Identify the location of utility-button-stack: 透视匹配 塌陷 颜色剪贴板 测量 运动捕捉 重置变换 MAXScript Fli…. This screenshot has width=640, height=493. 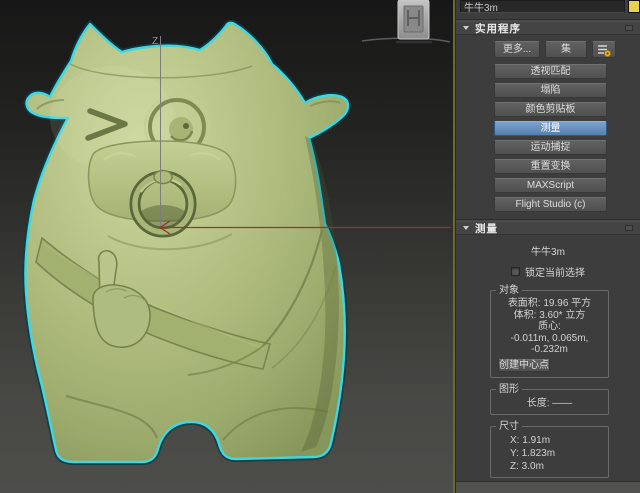
(550, 138).